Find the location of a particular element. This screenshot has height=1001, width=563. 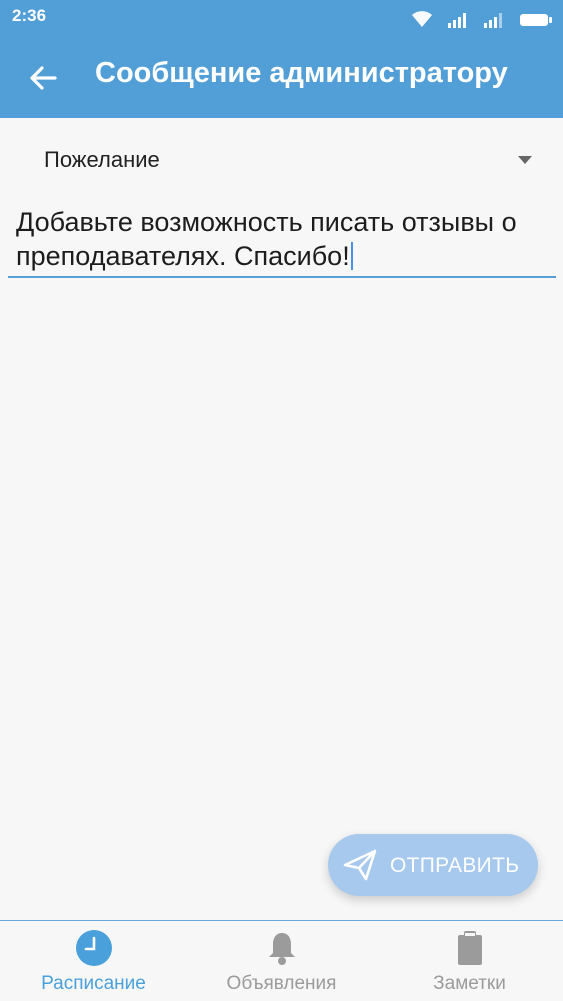

send-button: ОТПРАВИТЬ is located at coordinates (433, 865).